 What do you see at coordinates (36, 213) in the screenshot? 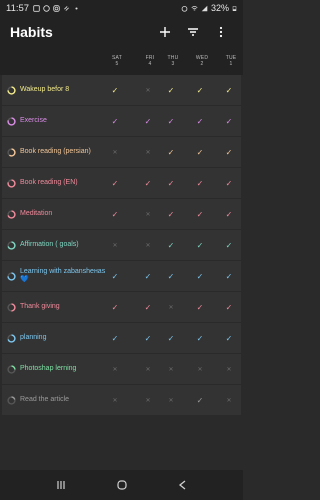
I see `habit-name: Meditation` at bounding box center [36, 213].